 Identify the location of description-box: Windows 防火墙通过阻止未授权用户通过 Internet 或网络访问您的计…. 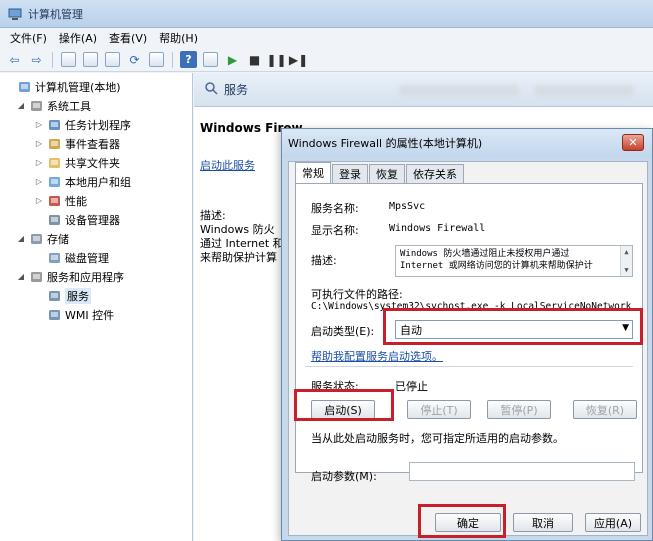
(514, 261).